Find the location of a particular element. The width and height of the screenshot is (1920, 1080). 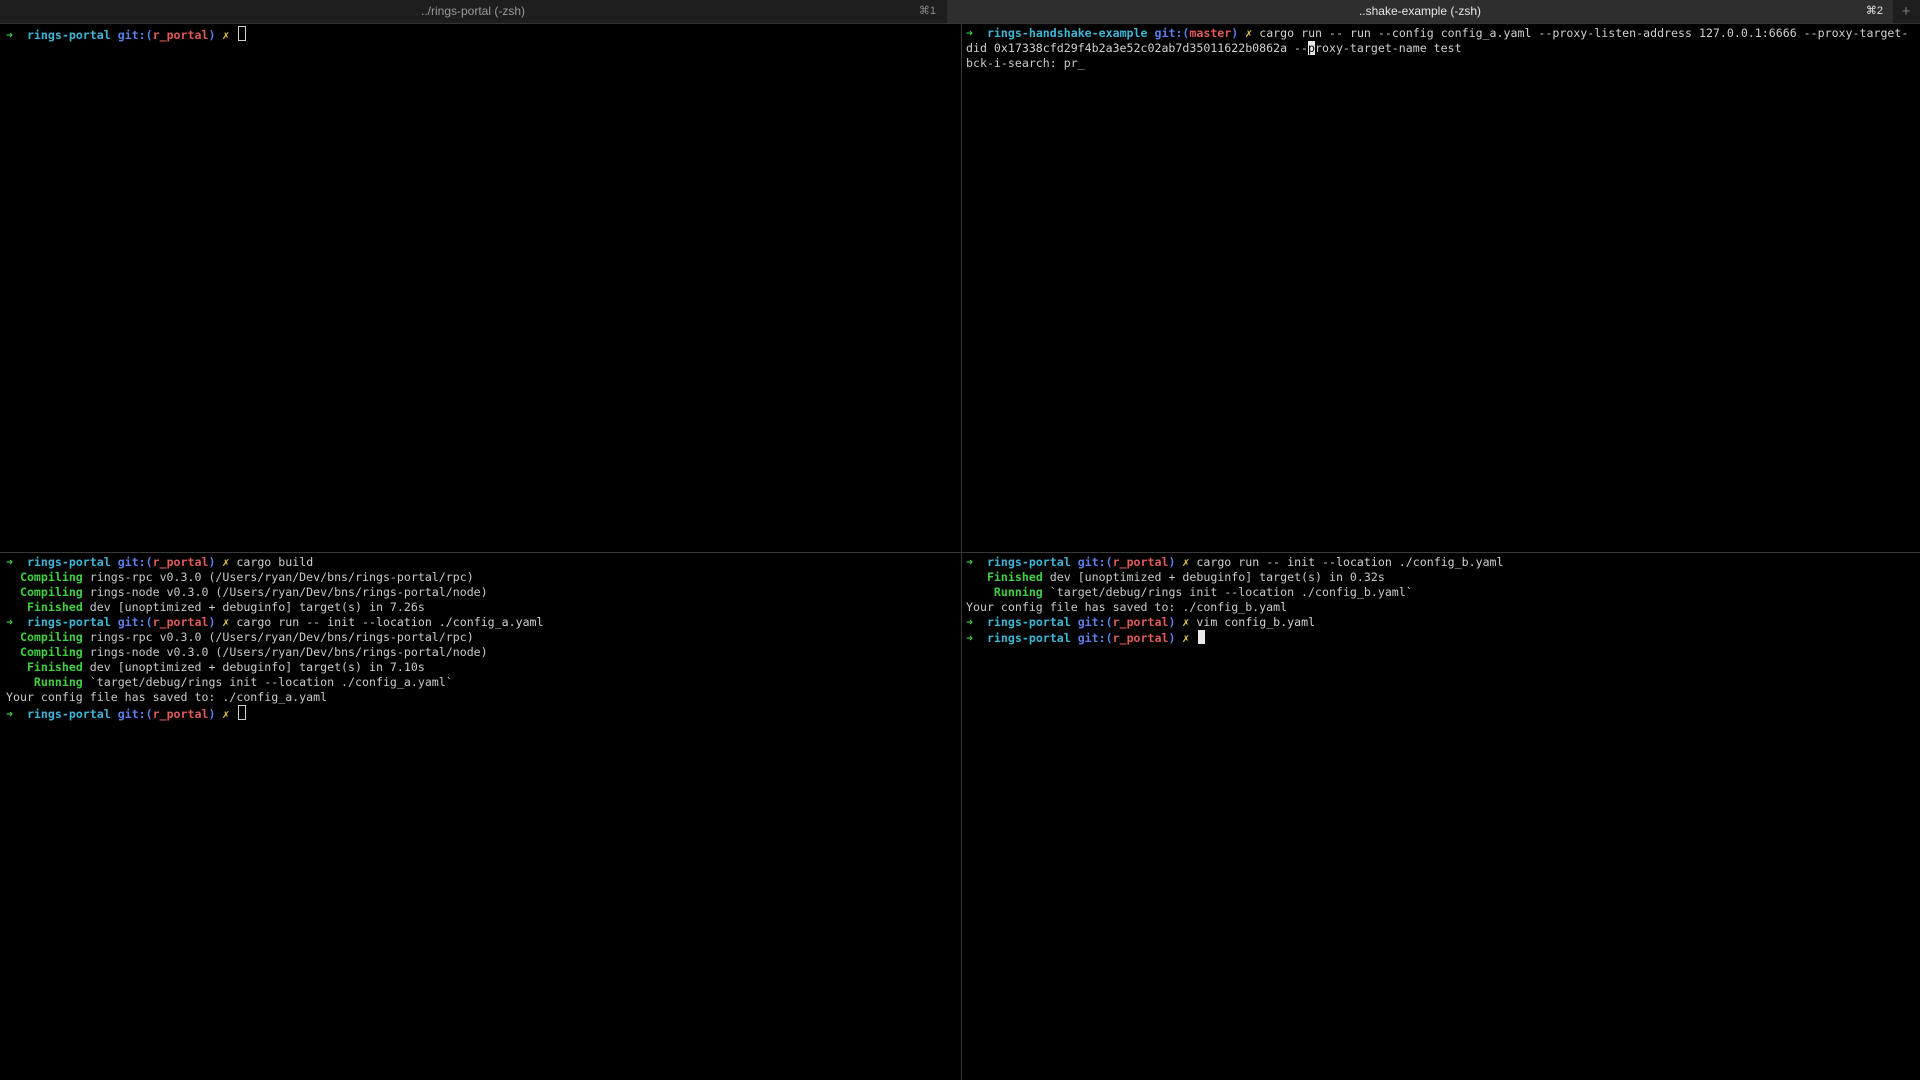

tab-rings-portal: ../rings-portal (-zsh) ⌘1 is located at coordinates (473, 11).